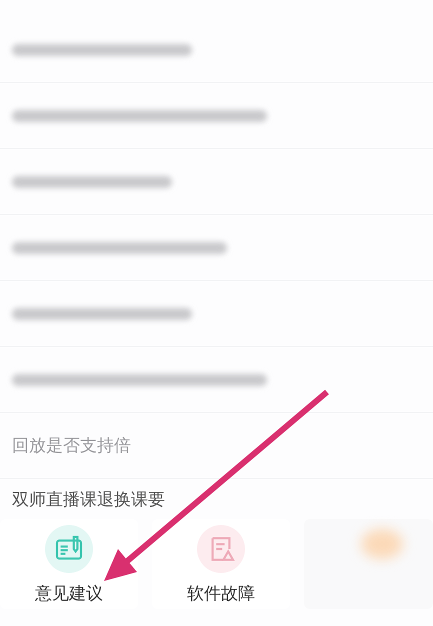 Image resolution: width=433 pixels, height=626 pixels. Describe the element at coordinates (69, 549) in the screenshot. I see `note-pen-icon` at that location.